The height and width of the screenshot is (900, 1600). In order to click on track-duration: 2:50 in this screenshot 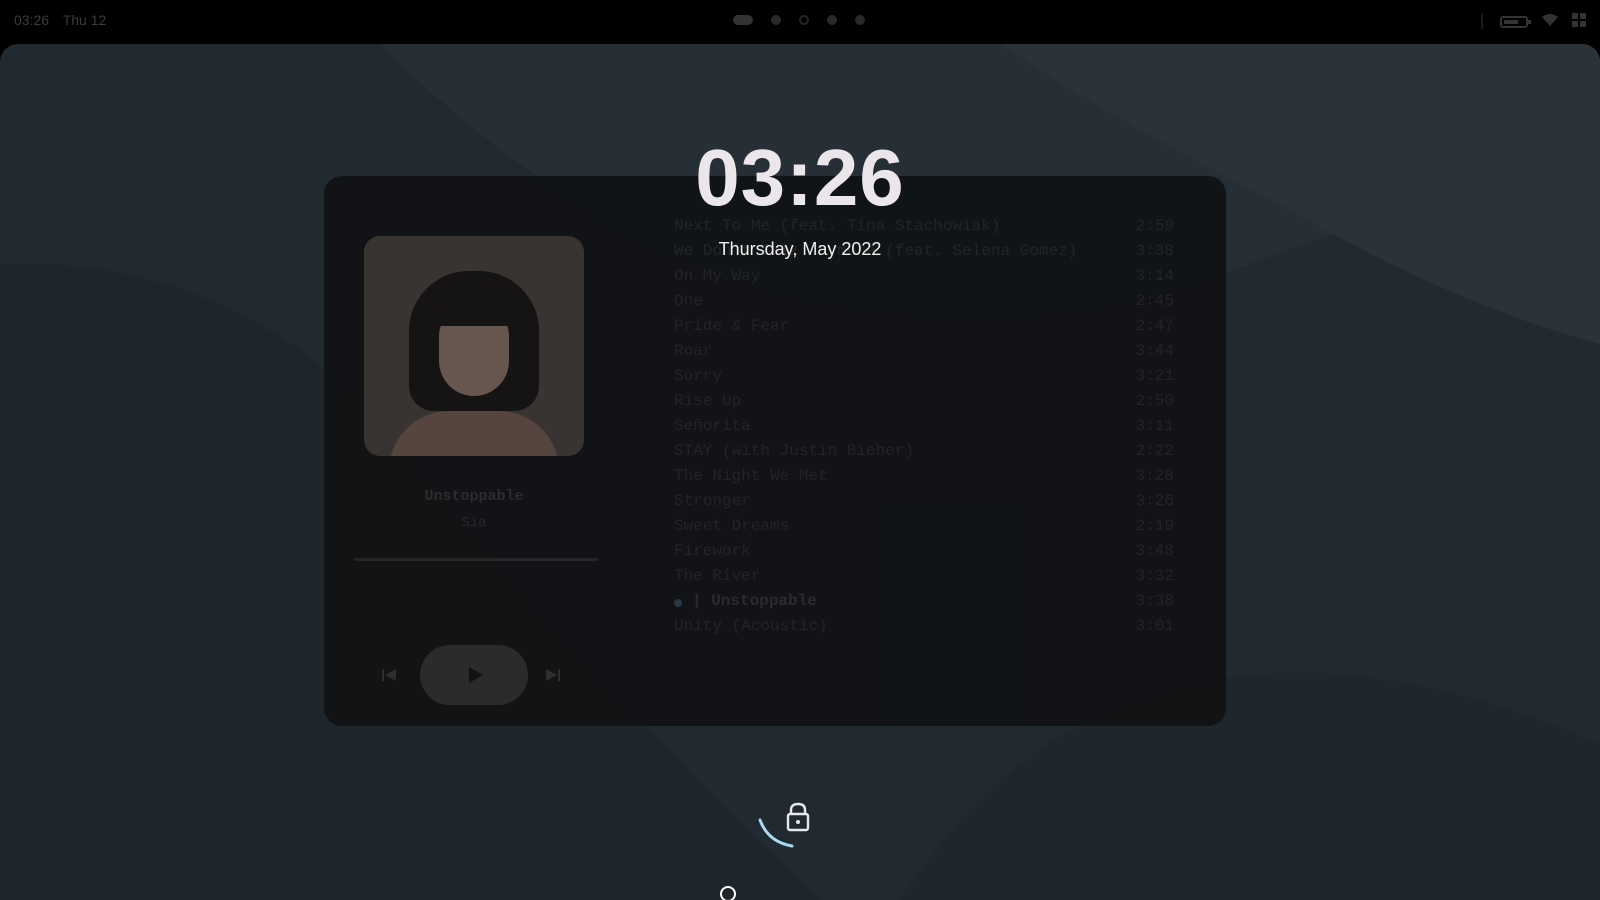, I will do `click(1154, 401)`.